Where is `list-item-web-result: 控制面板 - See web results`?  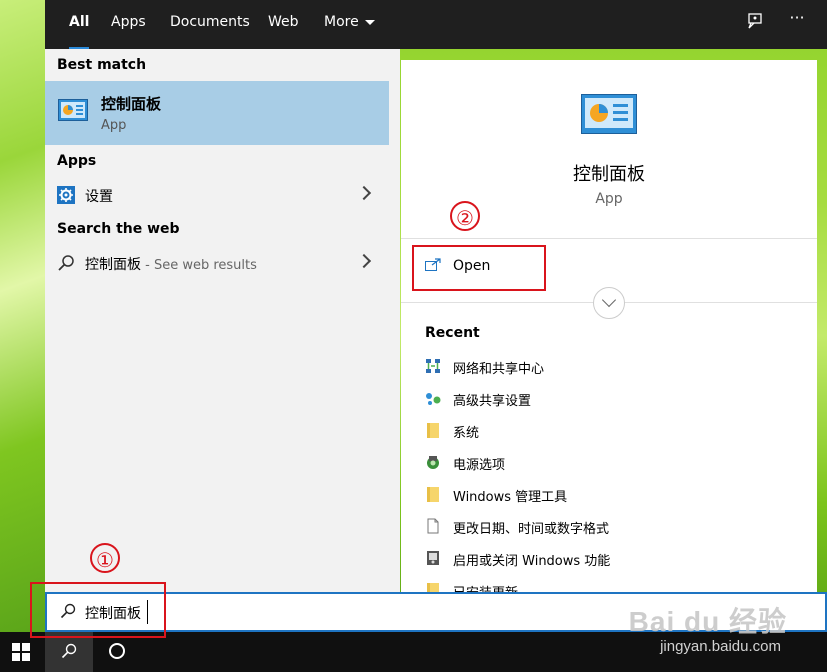
list-item-web-result: 控制面板 - See web results is located at coordinates (217, 263).